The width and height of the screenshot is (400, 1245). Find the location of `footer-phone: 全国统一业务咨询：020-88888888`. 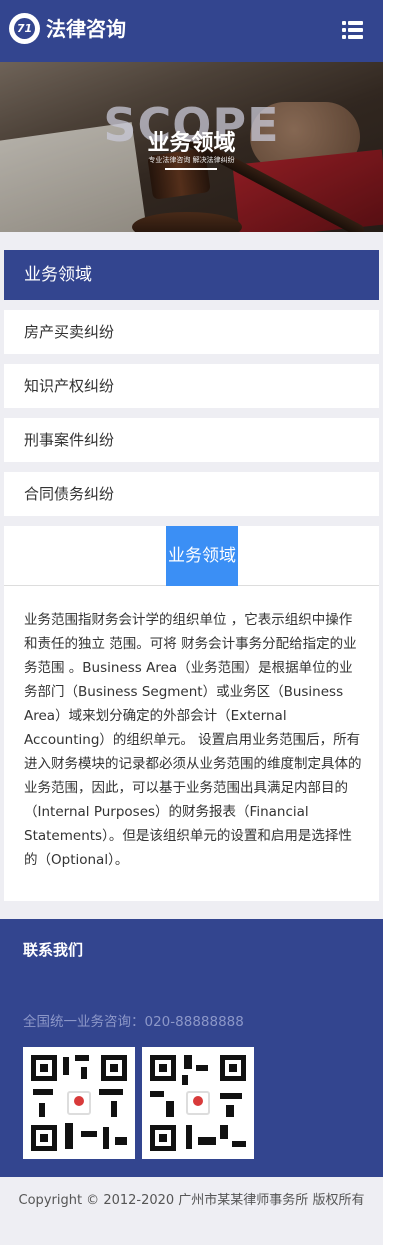

footer-phone: 全国统一业务咨询：020-88888888 is located at coordinates (133, 1022).